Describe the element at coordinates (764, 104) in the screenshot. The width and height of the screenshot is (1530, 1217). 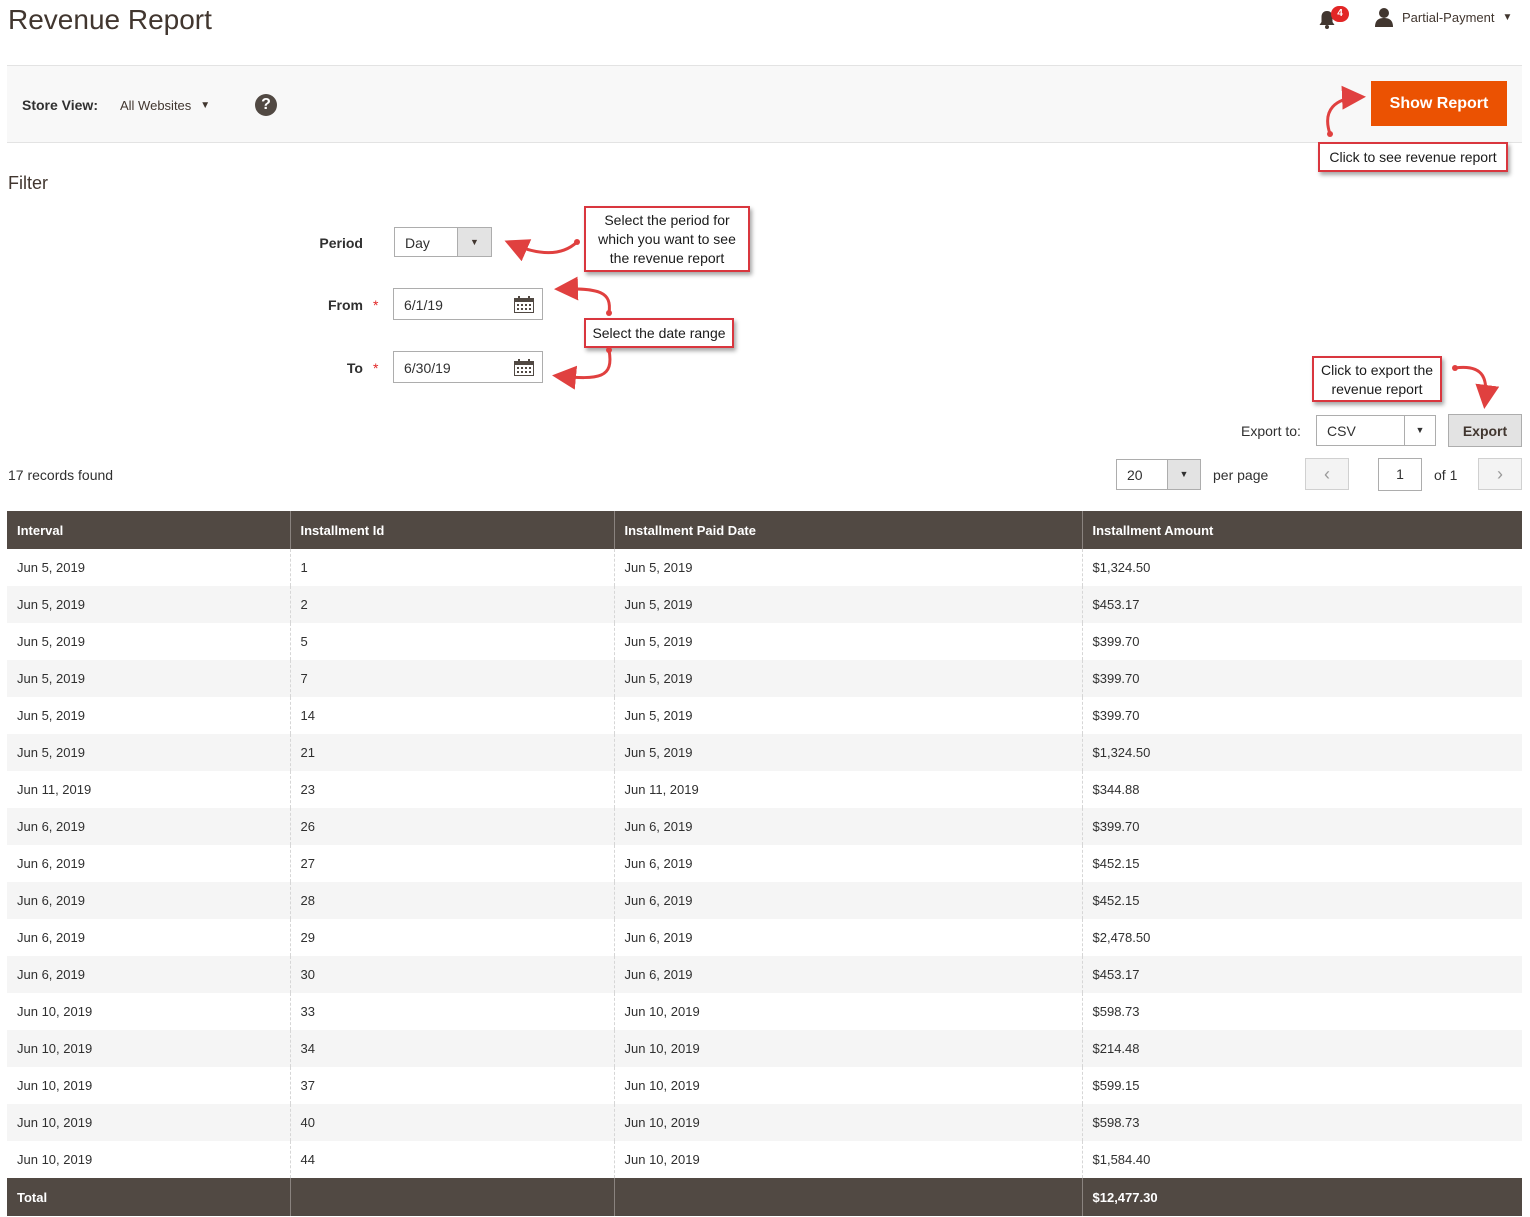
I see `store-view-bar` at that location.